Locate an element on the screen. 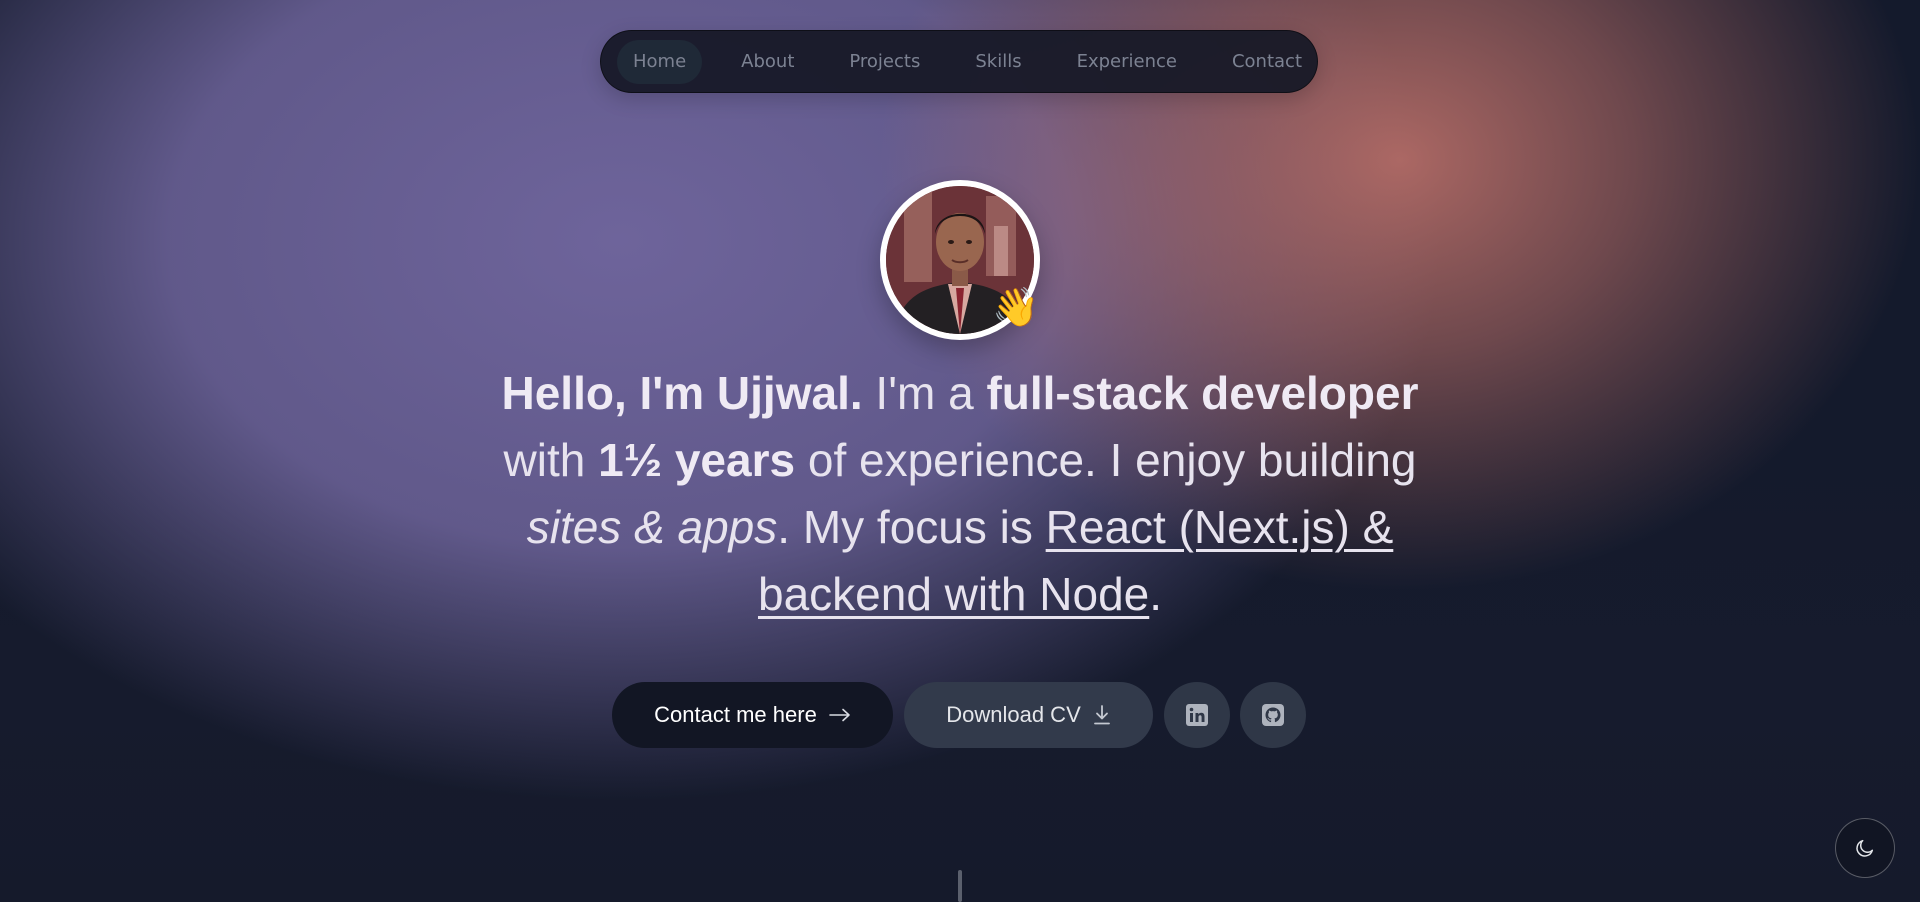 This screenshot has height=902, width=1920. contact-button-label: Contact me here is located at coordinates (735, 714).